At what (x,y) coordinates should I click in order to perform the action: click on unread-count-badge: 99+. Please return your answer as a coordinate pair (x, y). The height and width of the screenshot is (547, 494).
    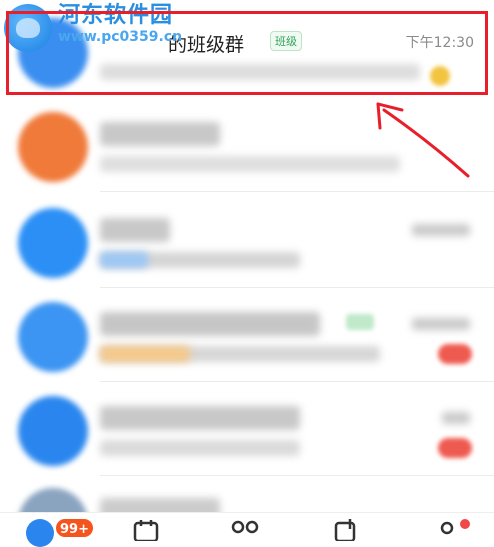
    Looking at the image, I should click on (74, 528).